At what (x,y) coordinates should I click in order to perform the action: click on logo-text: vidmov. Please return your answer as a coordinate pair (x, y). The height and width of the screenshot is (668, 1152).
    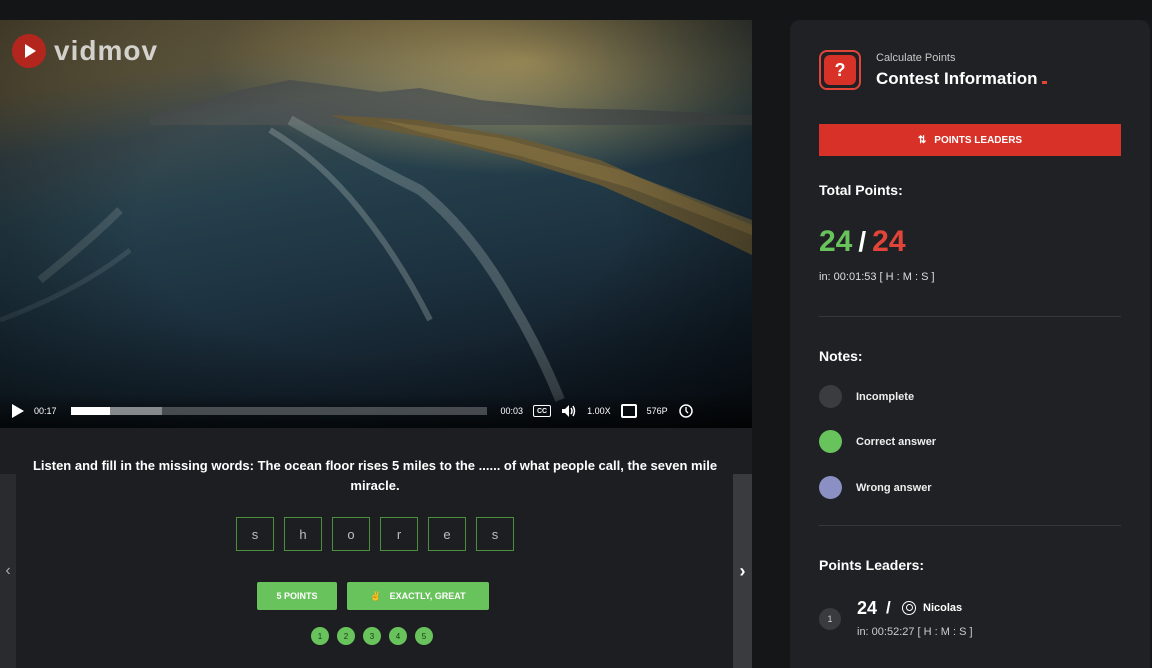
    Looking at the image, I should click on (106, 50).